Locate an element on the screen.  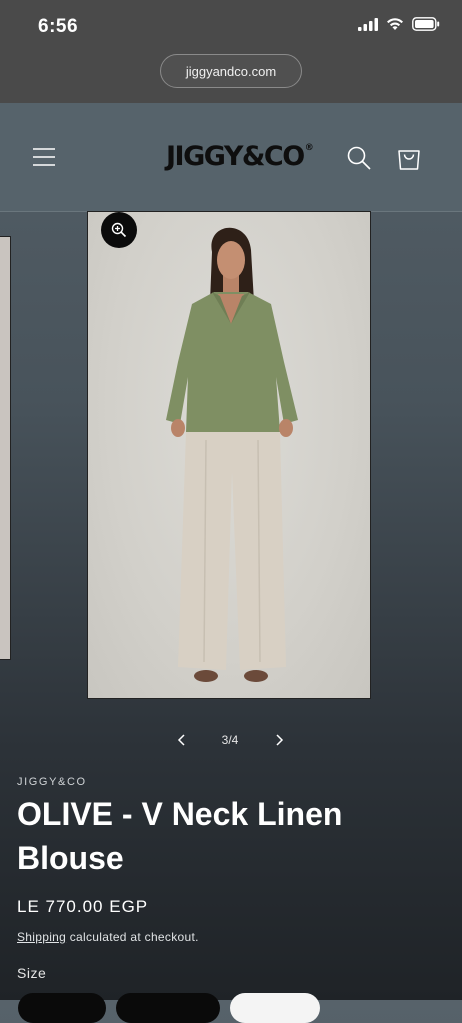
url-field: jiggyandco.com is located at coordinates (231, 71).